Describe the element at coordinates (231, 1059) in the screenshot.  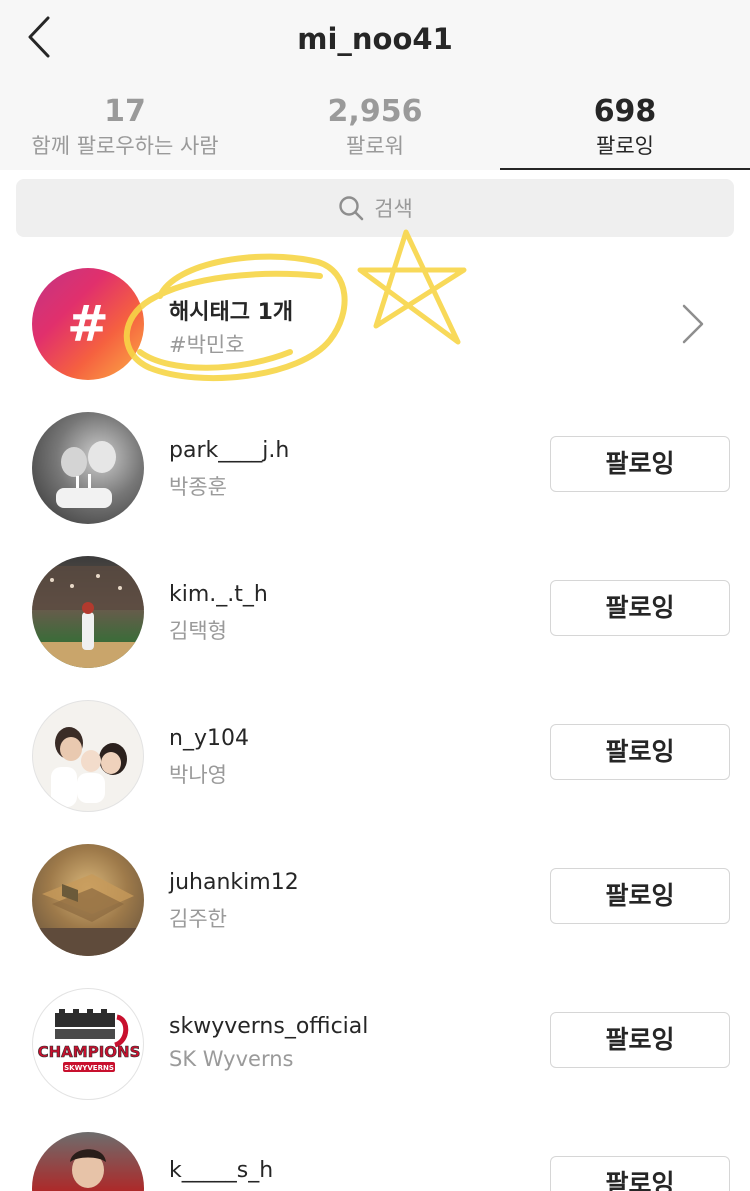
I see `full-name: SK Wyverns` at that location.